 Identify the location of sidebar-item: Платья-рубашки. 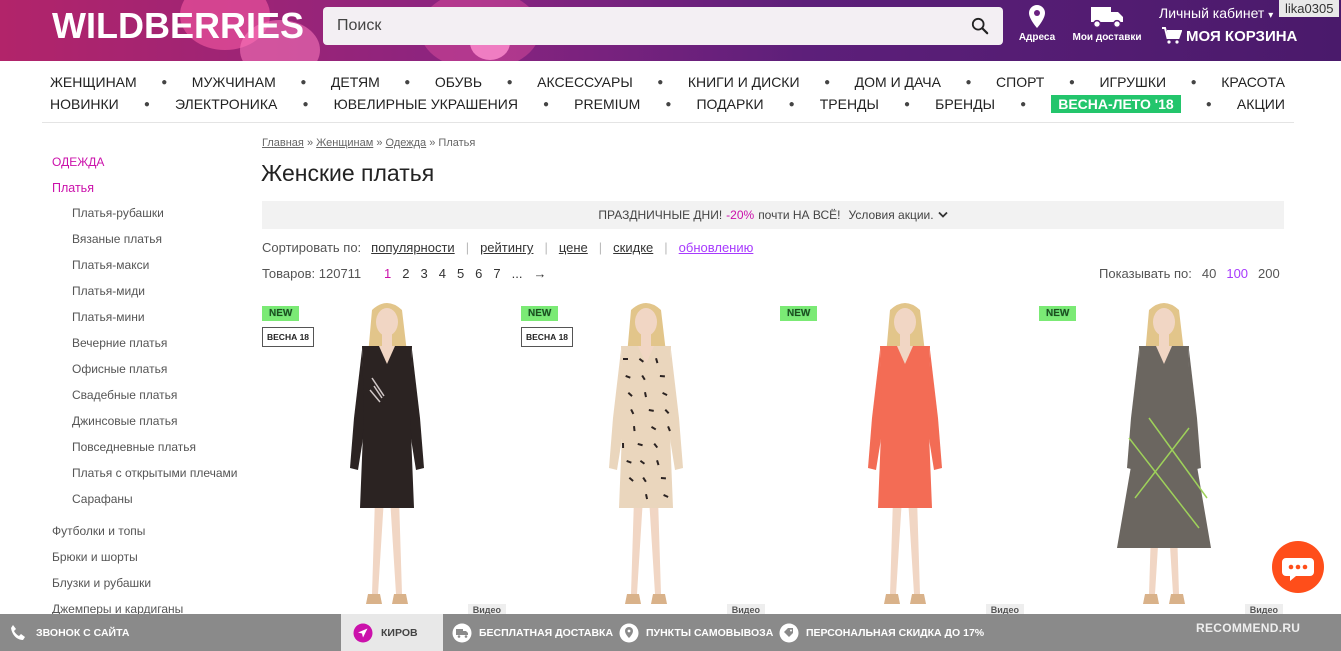
(152, 218).